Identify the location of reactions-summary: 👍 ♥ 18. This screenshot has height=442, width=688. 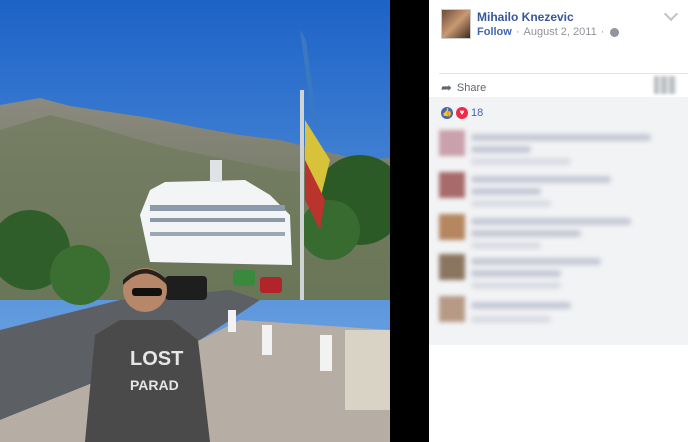
(462, 113).